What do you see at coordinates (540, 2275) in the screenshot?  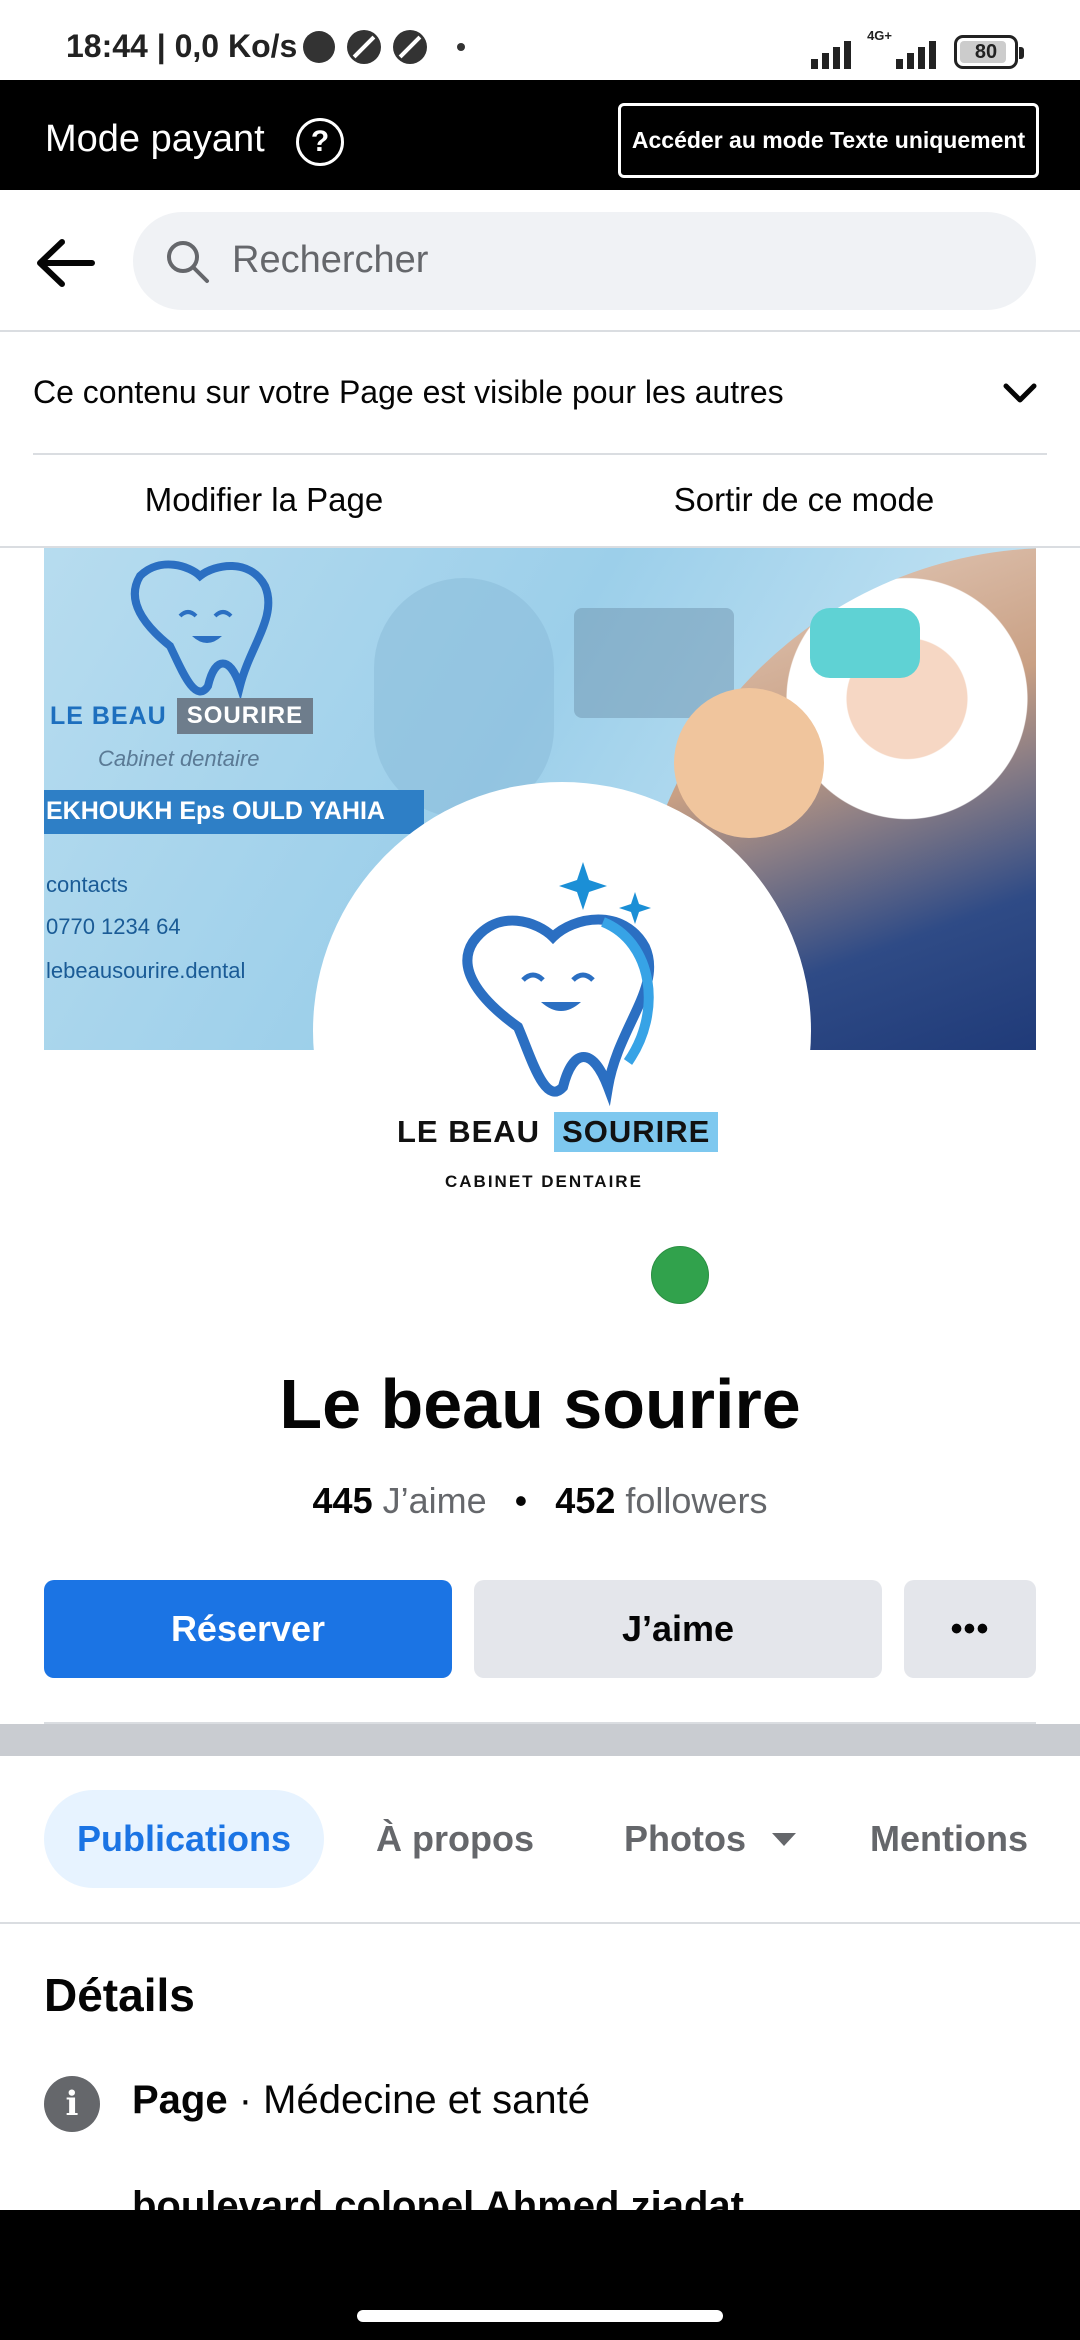 I see `system-nav-bar` at bounding box center [540, 2275].